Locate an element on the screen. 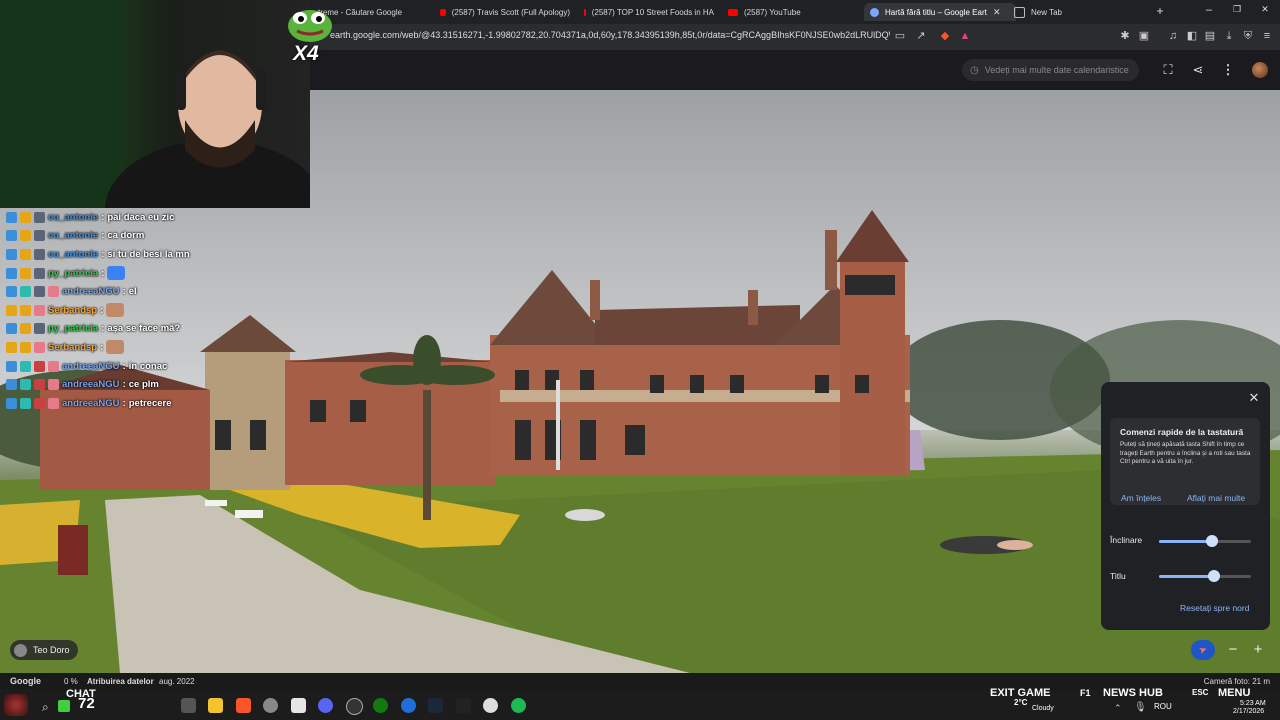 The width and height of the screenshot is (1280, 720). tilt-slider is located at coordinates (1205, 541).